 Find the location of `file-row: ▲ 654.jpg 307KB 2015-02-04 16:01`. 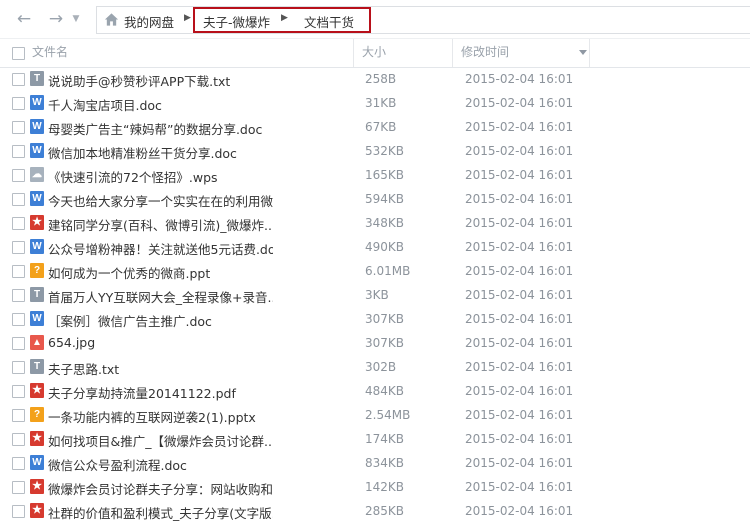

file-row: ▲ 654.jpg 307KB 2015-02-04 16:01 is located at coordinates (375, 343).